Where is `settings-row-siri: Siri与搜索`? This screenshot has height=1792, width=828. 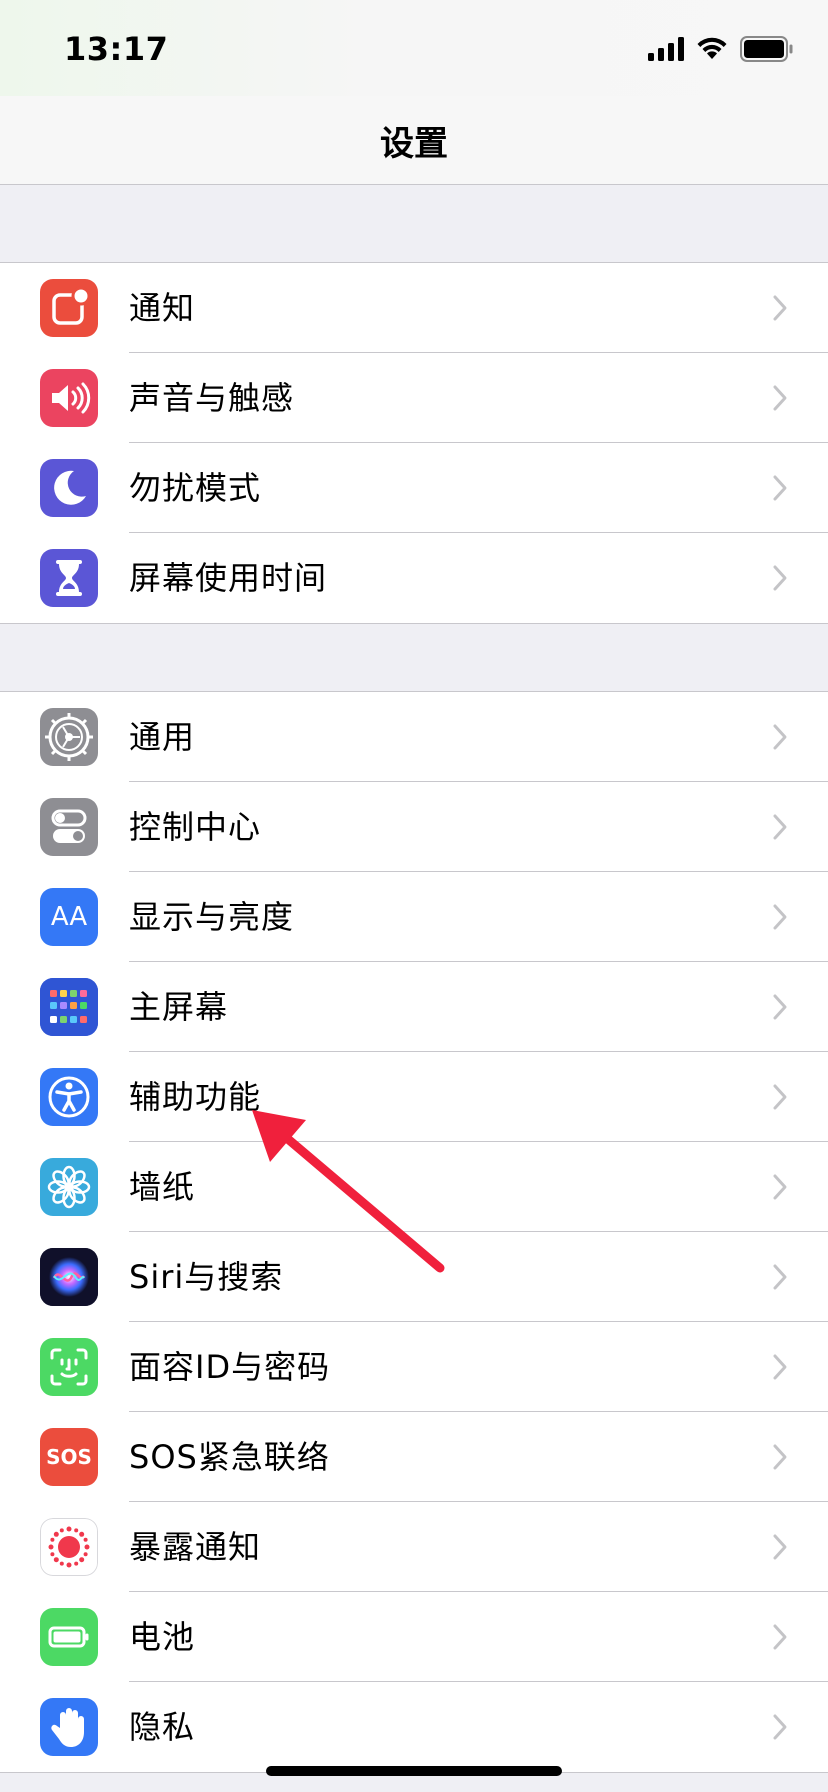
settings-row-siri: Siri与搜索 is located at coordinates (414, 1277).